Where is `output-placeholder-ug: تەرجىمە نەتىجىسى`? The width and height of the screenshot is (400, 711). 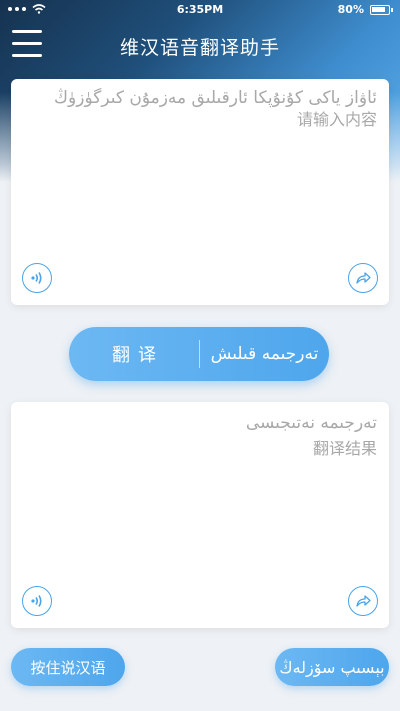
output-placeholder-ug: تەرجىمە نەتىجىسى is located at coordinates (311, 423).